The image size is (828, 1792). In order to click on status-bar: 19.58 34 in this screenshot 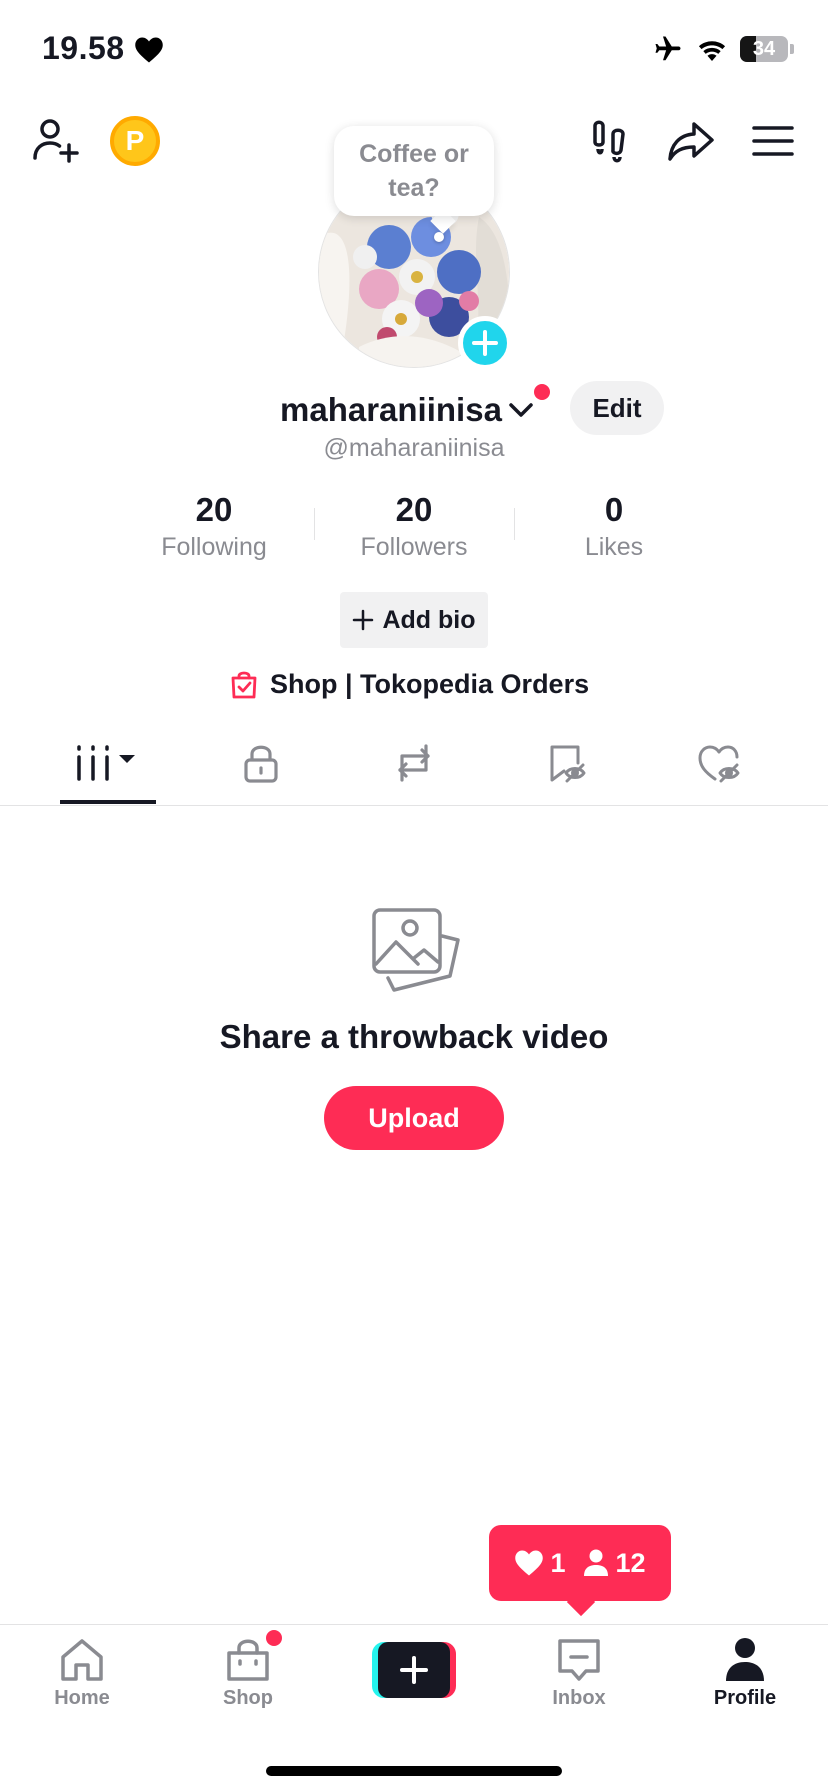, I will do `click(414, 50)`.